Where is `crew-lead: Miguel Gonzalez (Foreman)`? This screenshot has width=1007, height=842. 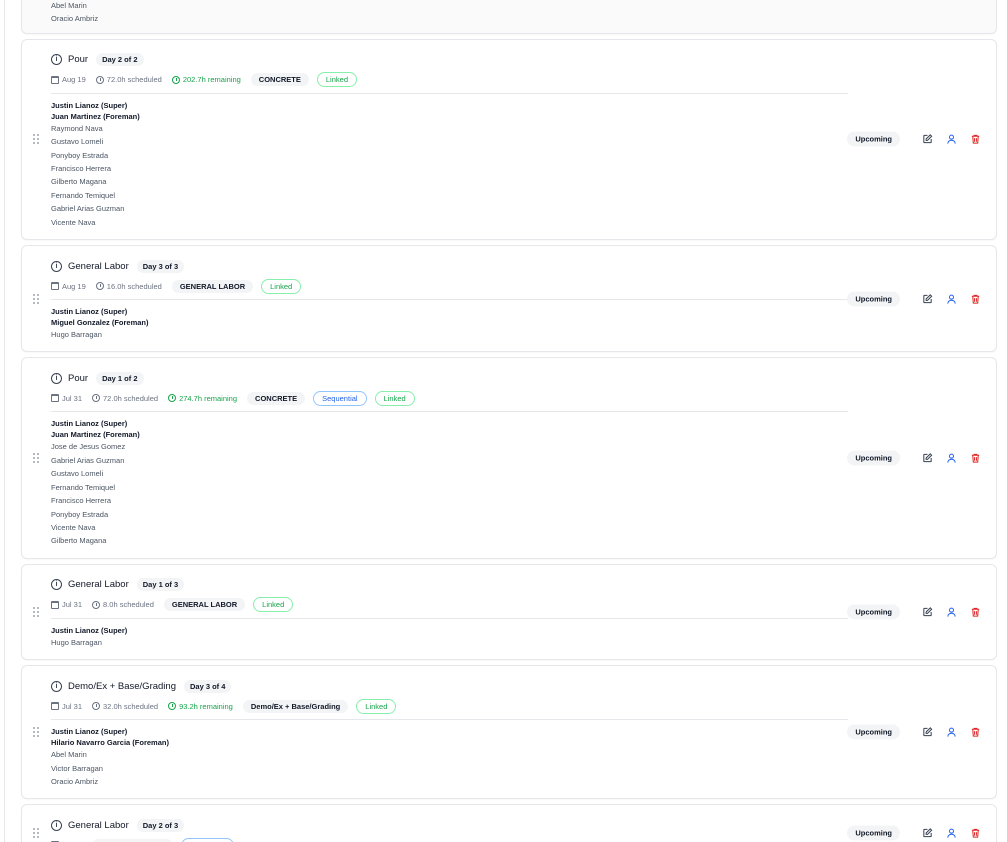
crew-lead: Miguel Gonzalez (Foreman) is located at coordinates (100, 323).